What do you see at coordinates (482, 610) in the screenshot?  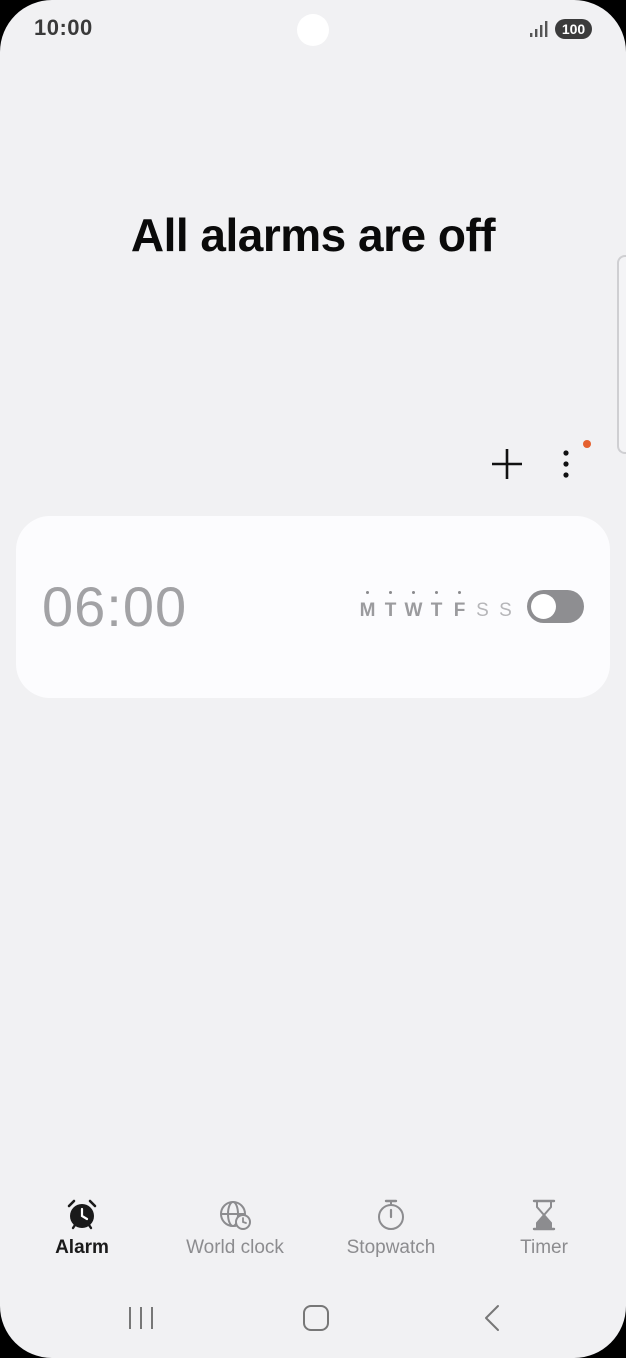 I see `day-saturday: S` at bounding box center [482, 610].